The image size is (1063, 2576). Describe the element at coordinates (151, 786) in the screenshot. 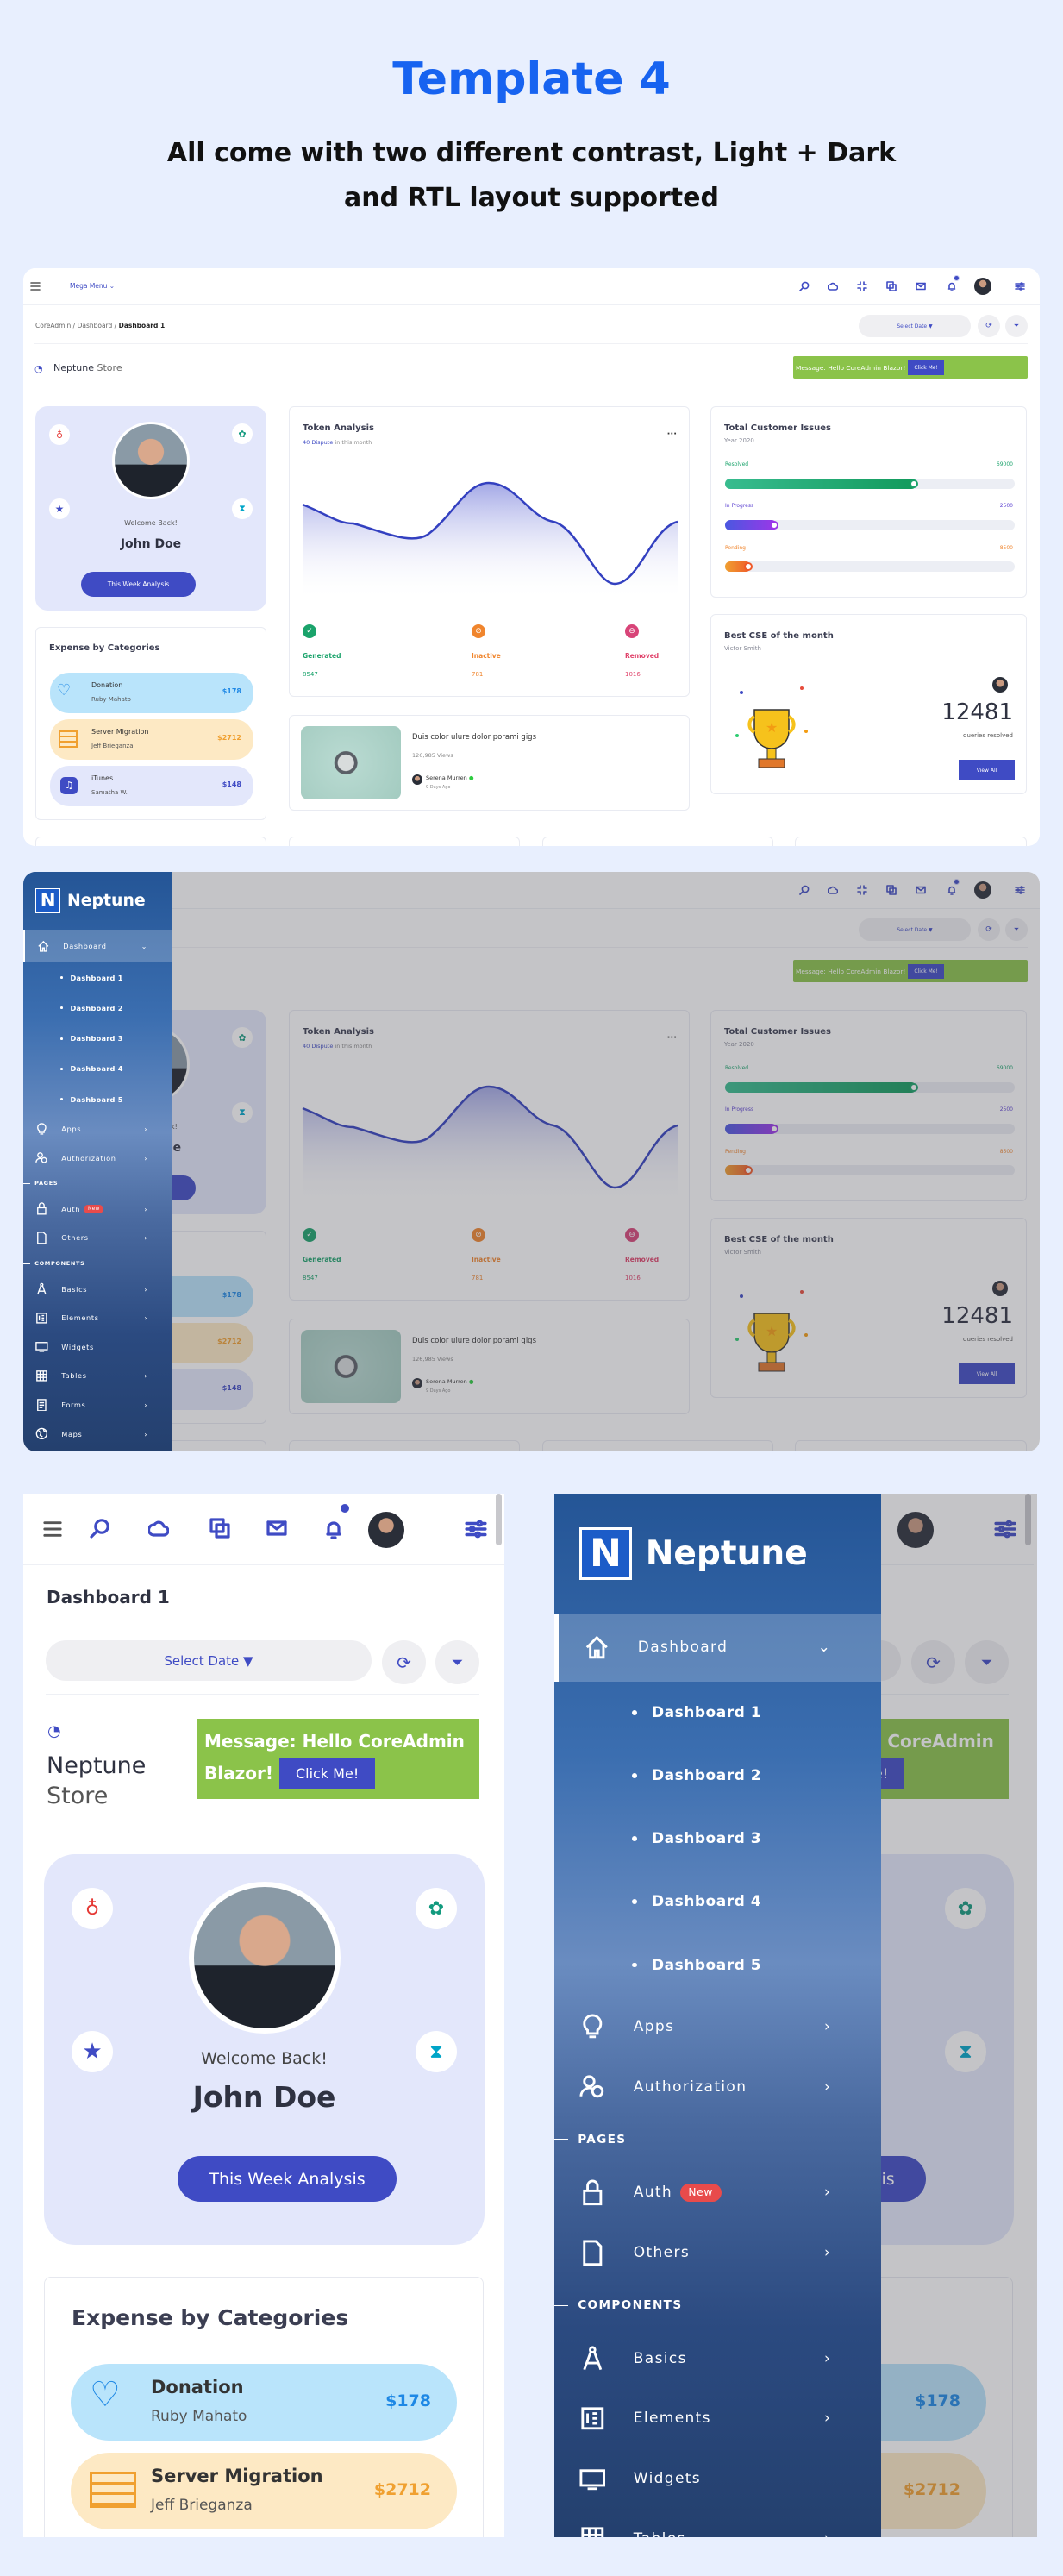

I see `expense-item-itunes: ♫ iTunes Samatha W. $148` at that location.